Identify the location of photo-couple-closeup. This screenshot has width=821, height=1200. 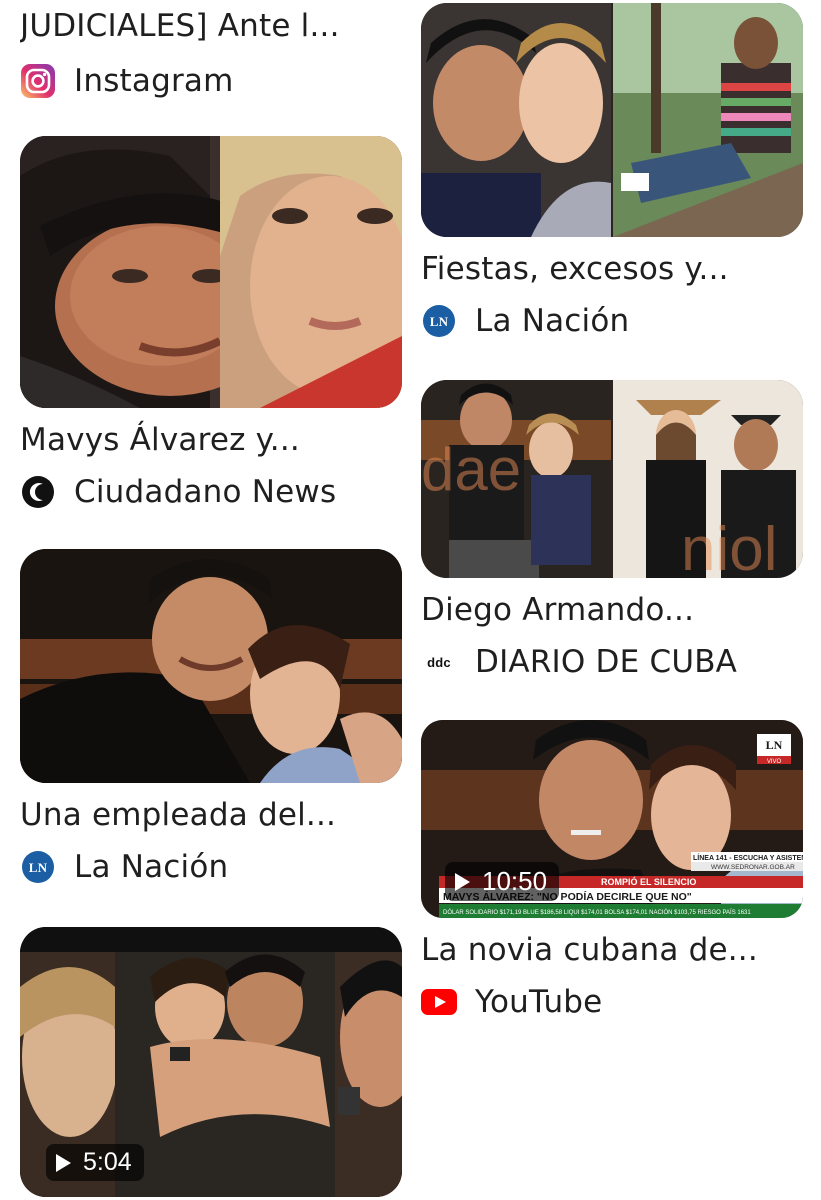
(211, 272).